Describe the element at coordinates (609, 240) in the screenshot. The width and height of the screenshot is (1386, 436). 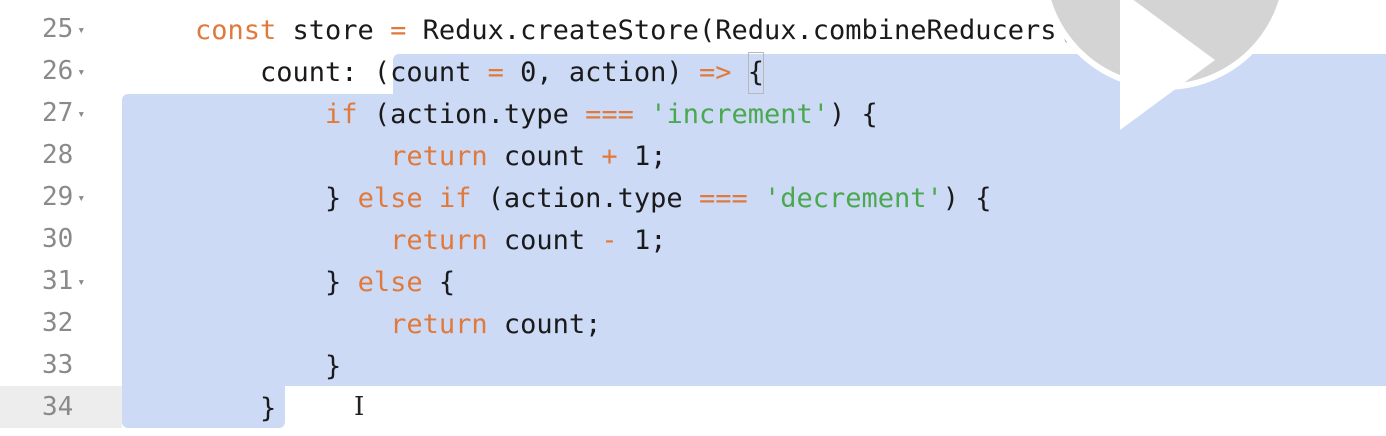
I see `operator: -` at that location.